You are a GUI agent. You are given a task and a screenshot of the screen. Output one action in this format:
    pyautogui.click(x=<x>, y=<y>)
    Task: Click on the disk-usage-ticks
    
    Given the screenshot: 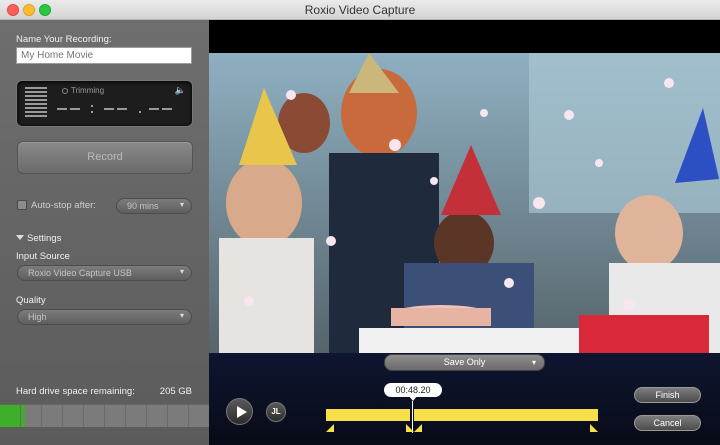 What is the action you would take?
    pyautogui.click(x=104, y=416)
    